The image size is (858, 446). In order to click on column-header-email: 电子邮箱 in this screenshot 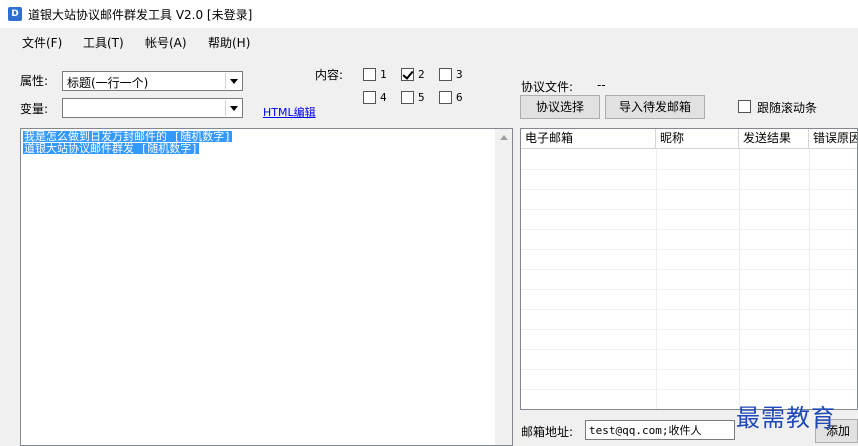, I will do `click(588, 138)`.